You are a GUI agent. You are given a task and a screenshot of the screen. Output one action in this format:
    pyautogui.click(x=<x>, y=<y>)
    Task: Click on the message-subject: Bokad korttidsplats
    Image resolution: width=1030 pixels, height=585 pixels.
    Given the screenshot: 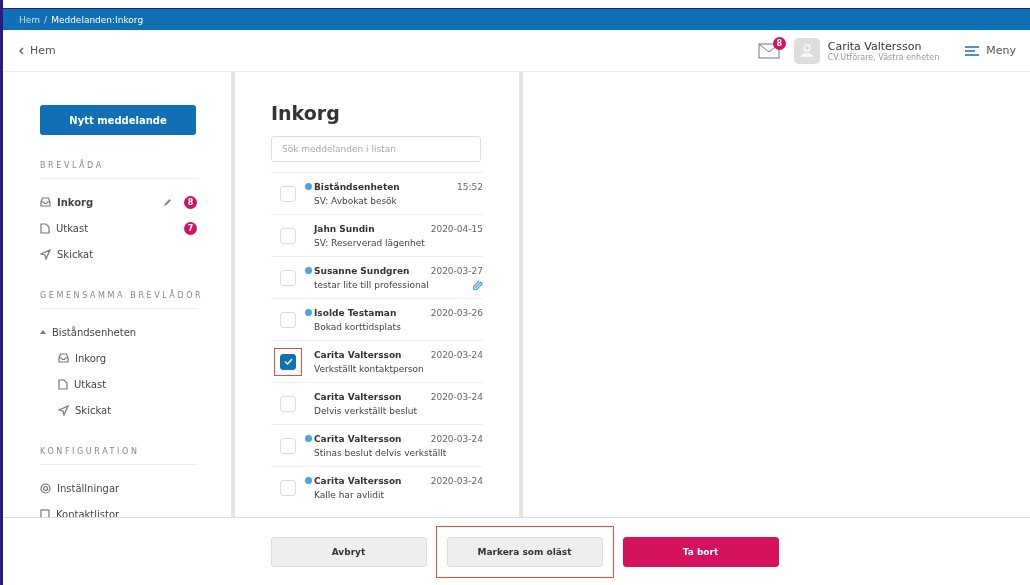 What is the action you would take?
    pyautogui.click(x=357, y=326)
    